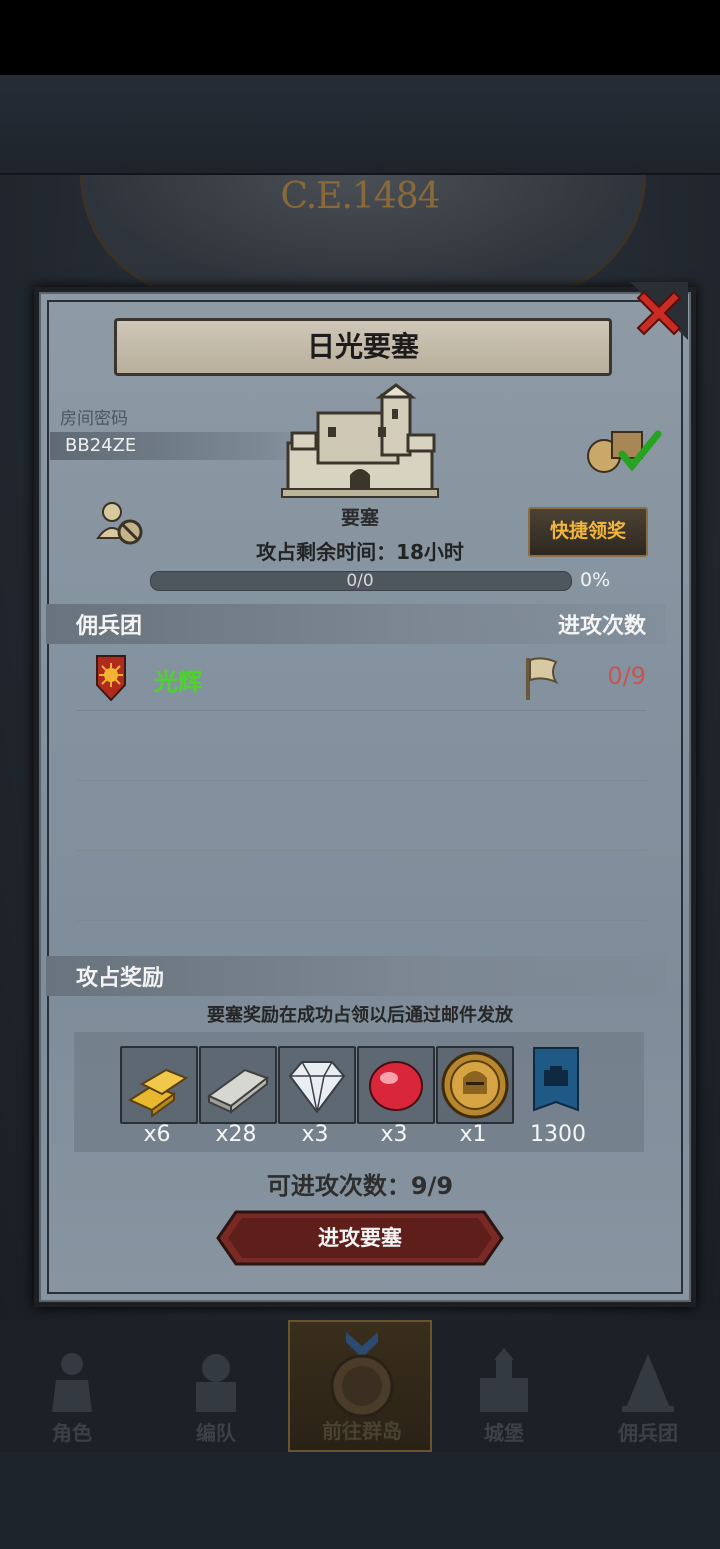 The image size is (720, 1549). What do you see at coordinates (360, 37) in the screenshot?
I see `top-status-bar` at bounding box center [360, 37].